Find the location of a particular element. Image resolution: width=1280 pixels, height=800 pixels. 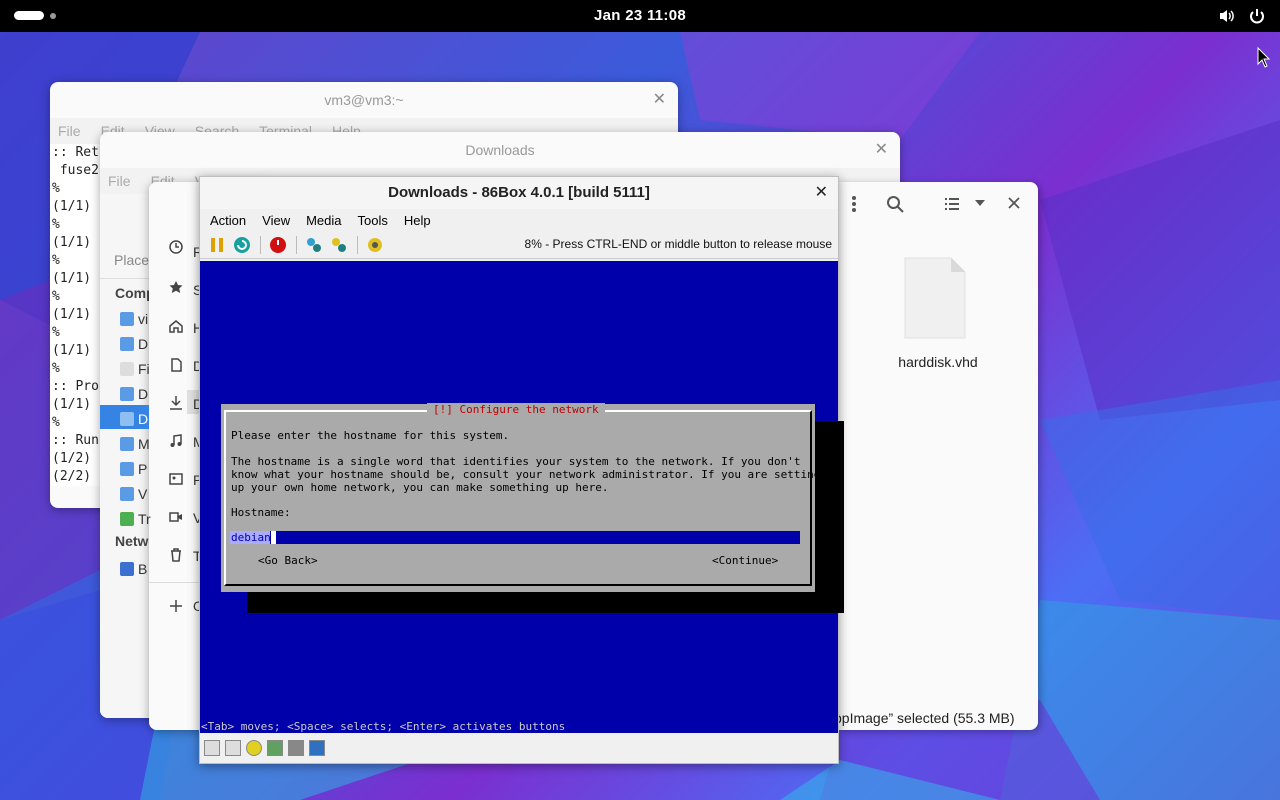

menu-tools: Tools is located at coordinates (373, 220).